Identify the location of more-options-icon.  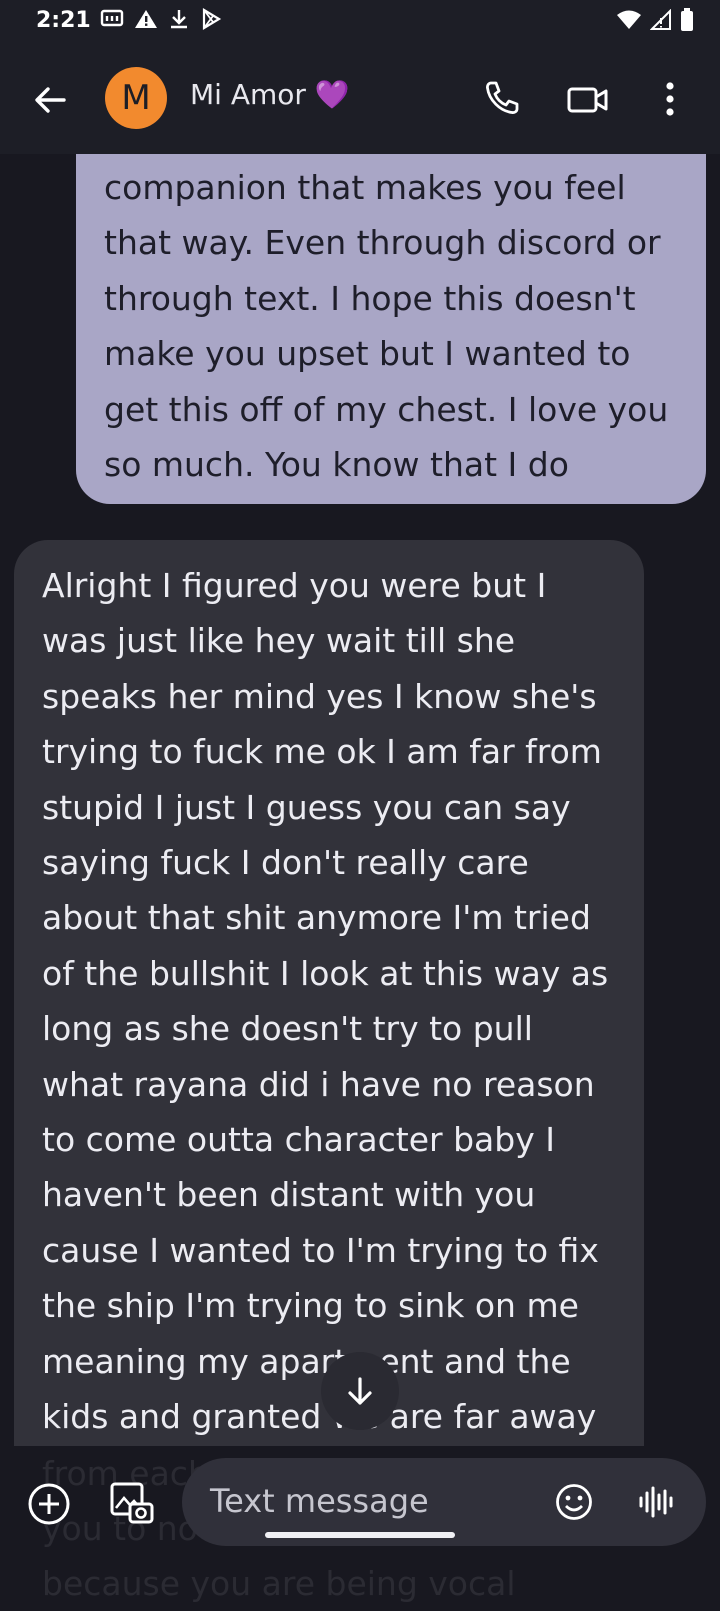
(670, 99).